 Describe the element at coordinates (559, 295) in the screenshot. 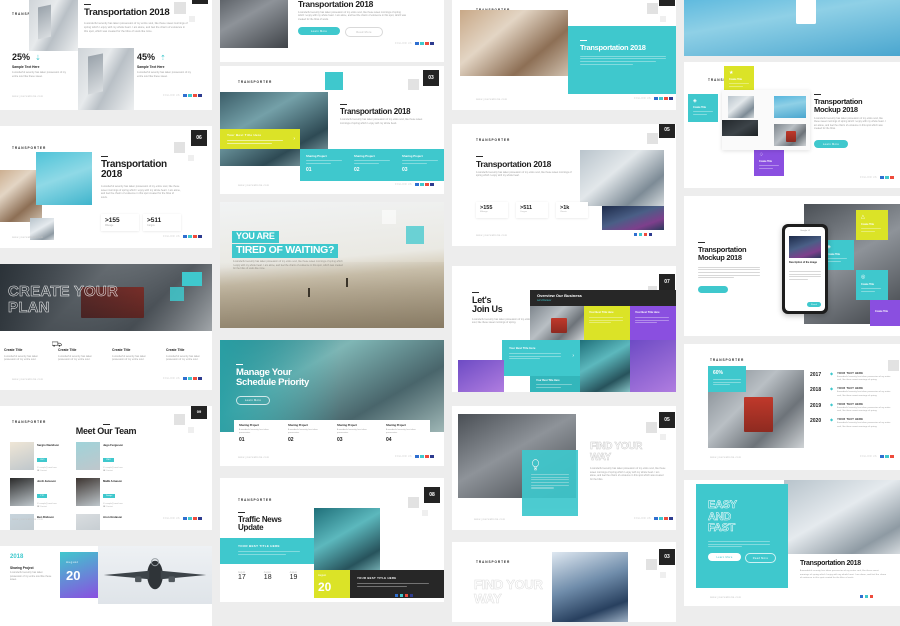

I see `overview-title: Overview Our Business` at that location.